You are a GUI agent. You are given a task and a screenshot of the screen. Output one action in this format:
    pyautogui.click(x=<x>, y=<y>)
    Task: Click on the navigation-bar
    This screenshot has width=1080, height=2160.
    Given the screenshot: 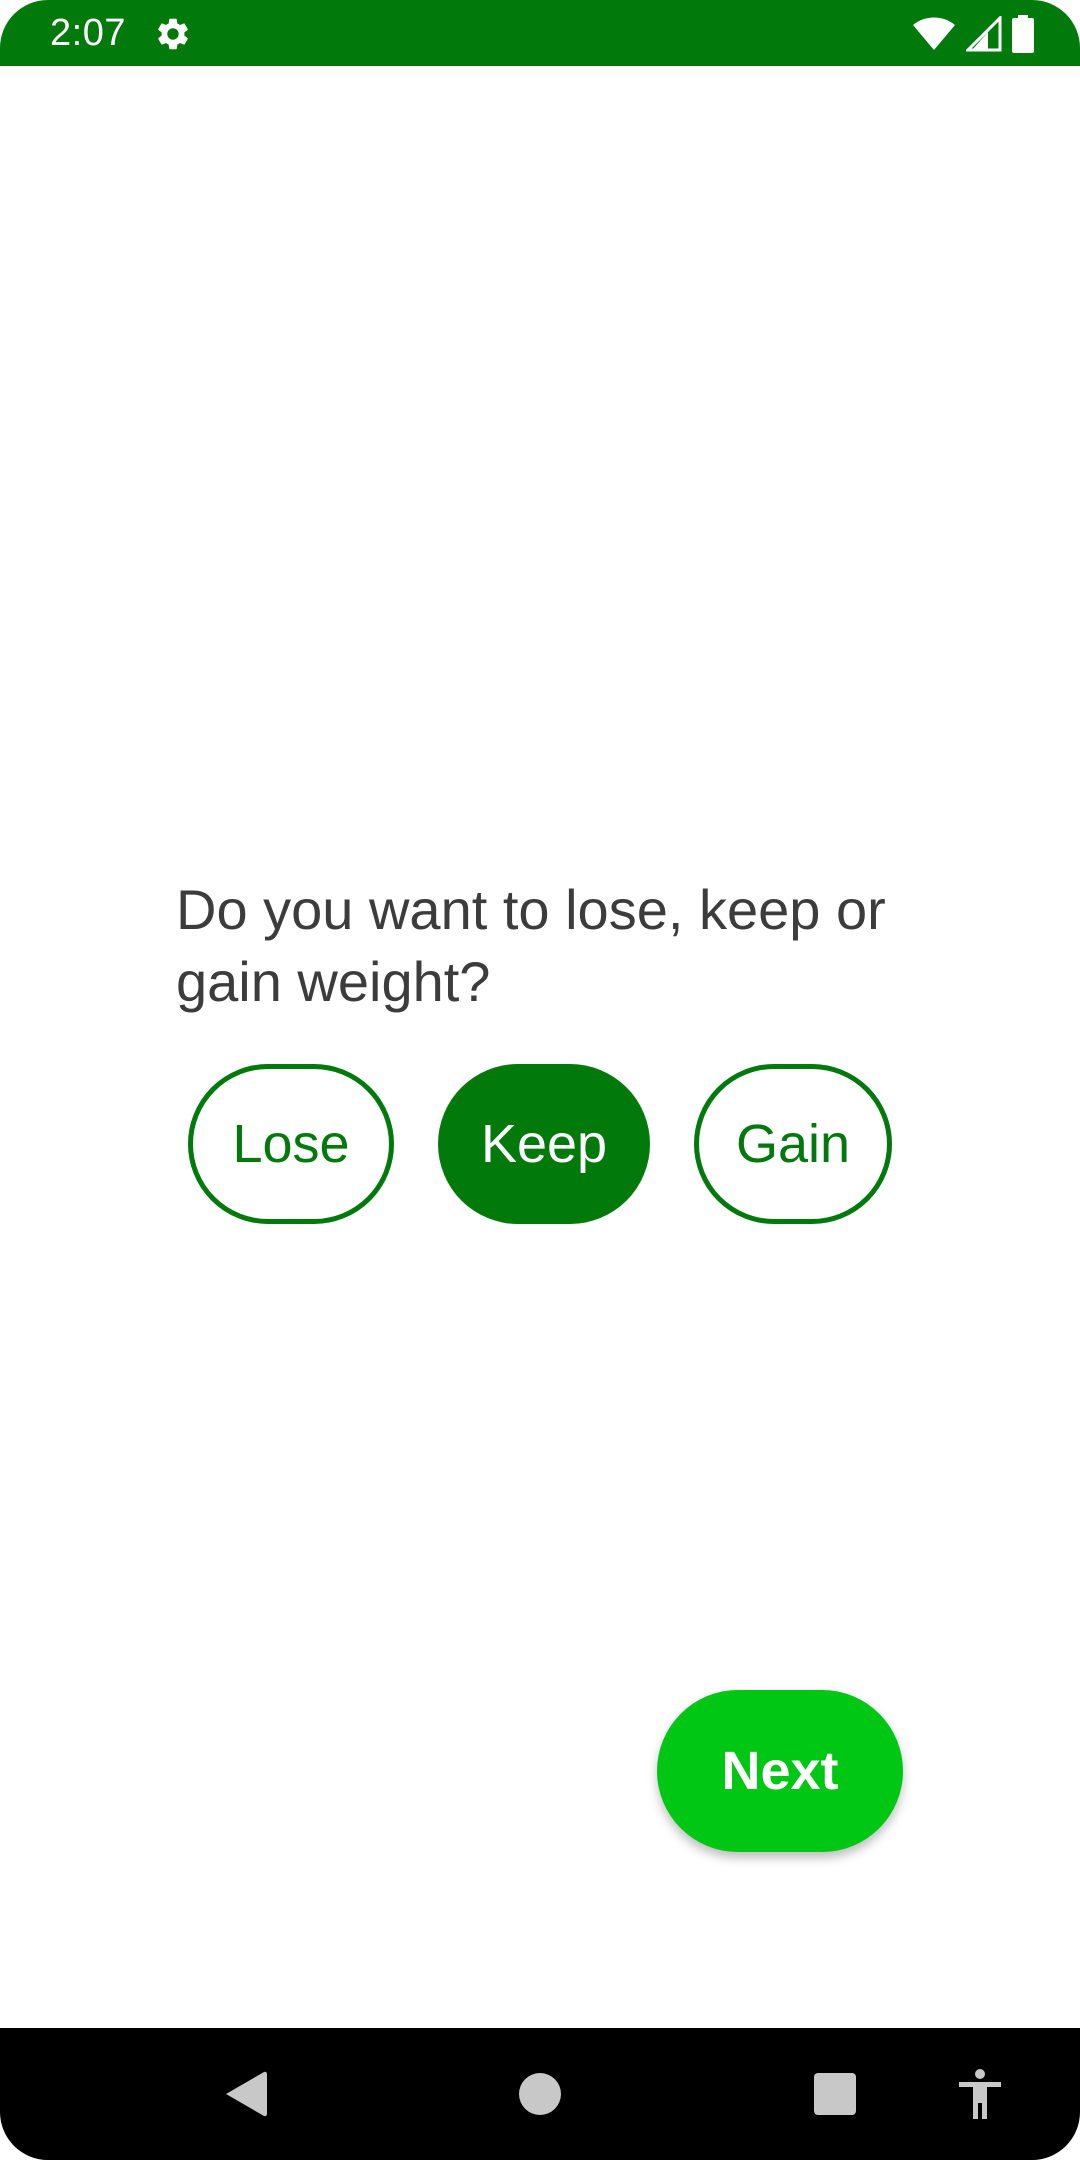 What is the action you would take?
    pyautogui.click(x=540, y=2094)
    